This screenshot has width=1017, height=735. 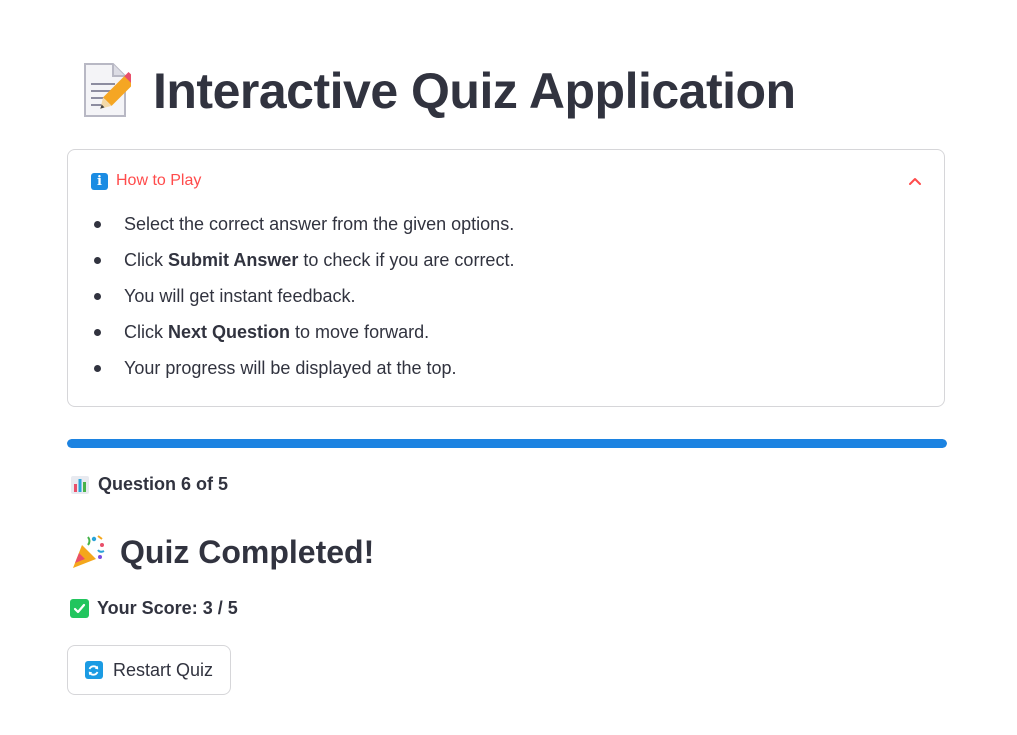 I want to click on question-counter: Question 6 of 5, so click(x=149, y=484).